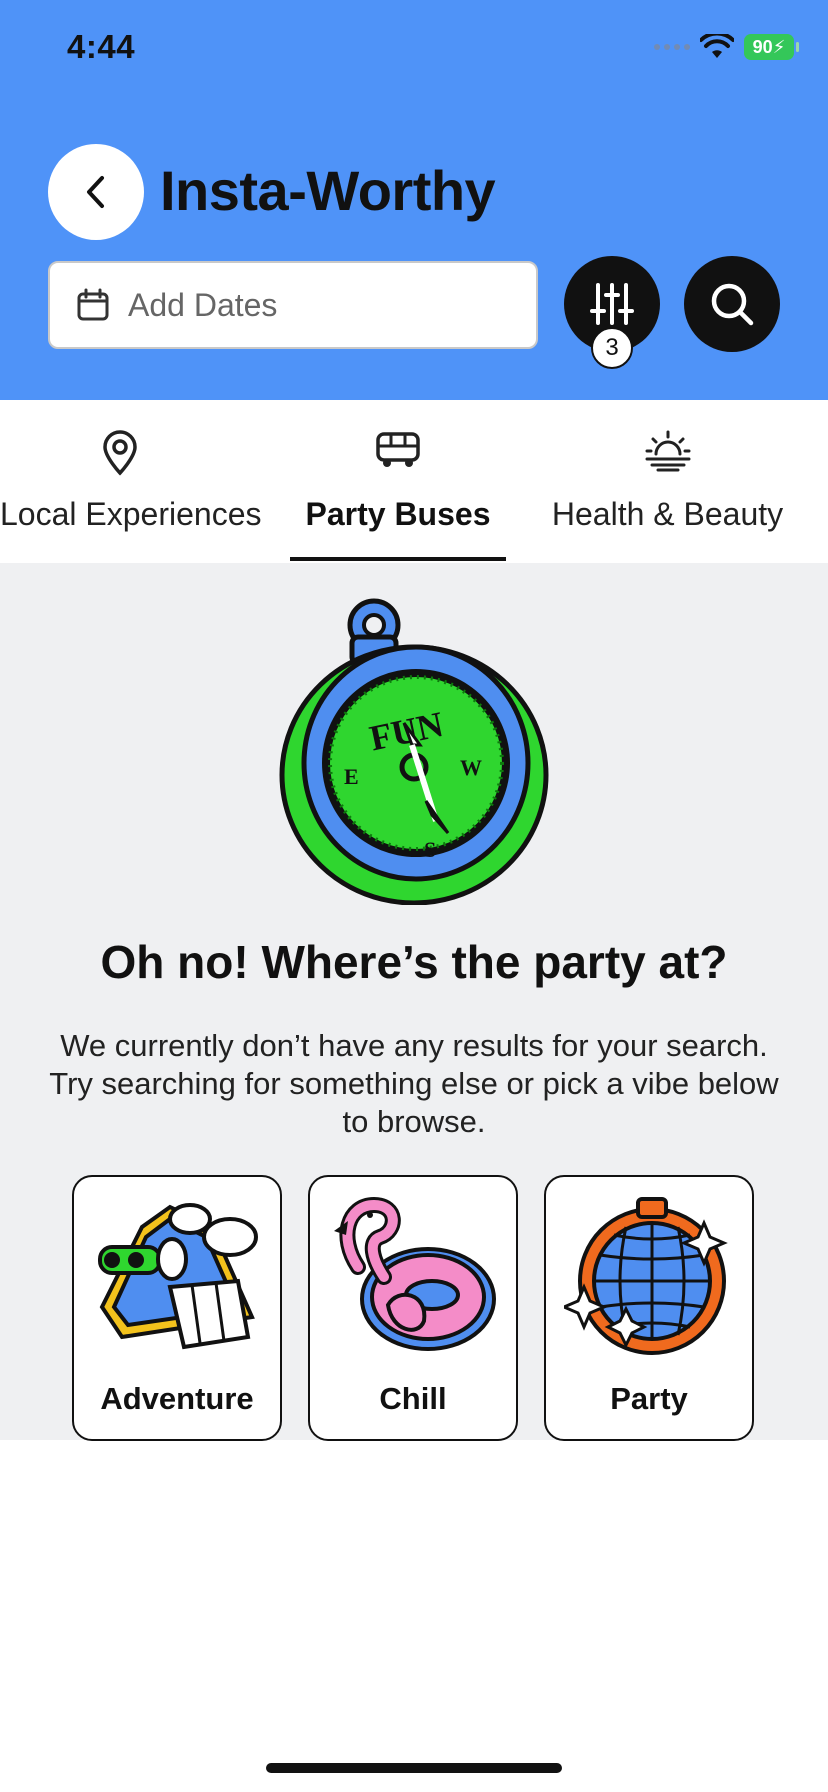  What do you see at coordinates (667, 514) in the screenshot?
I see `tab-label: Health & Beauty` at bounding box center [667, 514].